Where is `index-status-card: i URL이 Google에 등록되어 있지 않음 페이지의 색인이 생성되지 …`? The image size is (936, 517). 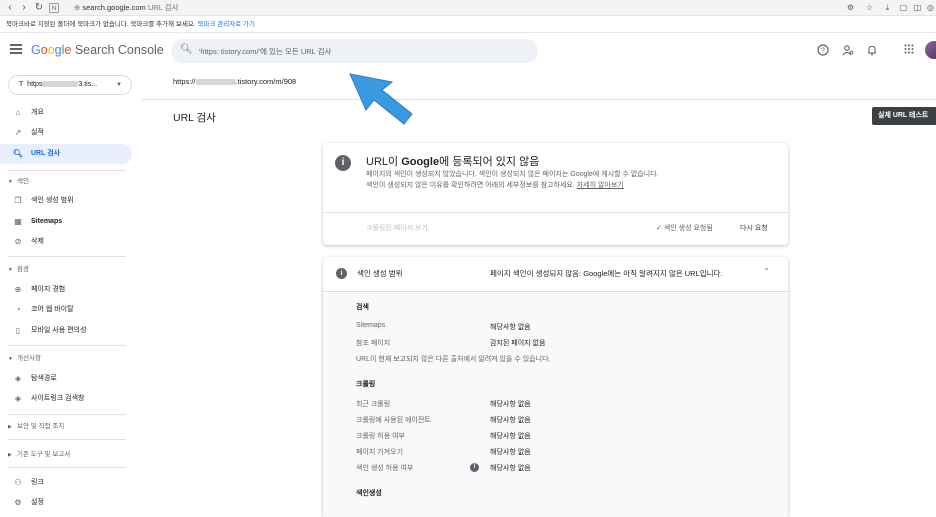 index-status-card: i URL이 Google에 등록되어 있지 않음 페이지의 색인이 생성되지 … is located at coordinates (555, 194).